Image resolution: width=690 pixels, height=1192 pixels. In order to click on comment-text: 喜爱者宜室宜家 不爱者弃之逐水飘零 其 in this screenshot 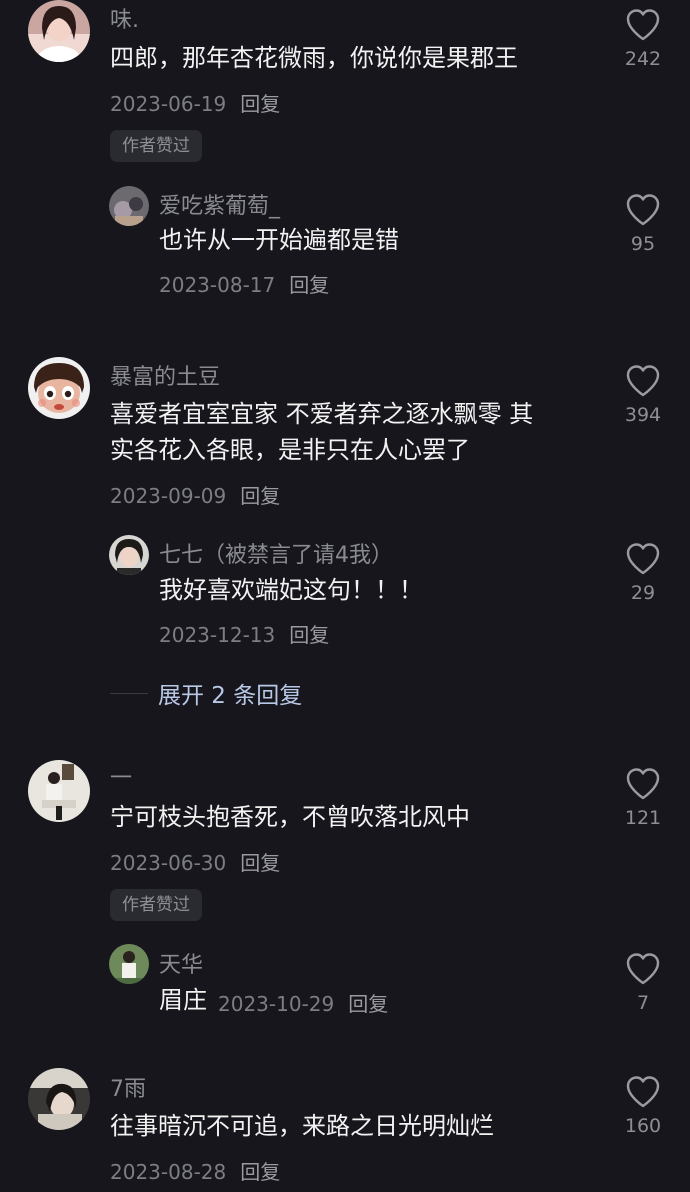, I will do `click(321, 414)`.